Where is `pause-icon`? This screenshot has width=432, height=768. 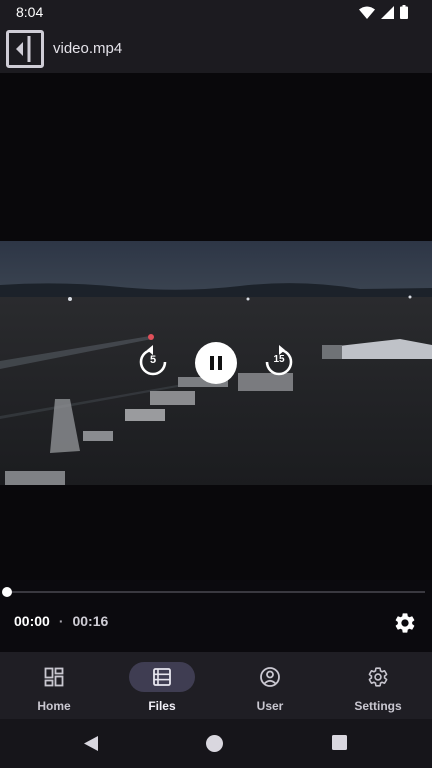
pause-icon is located at coordinates (216, 363).